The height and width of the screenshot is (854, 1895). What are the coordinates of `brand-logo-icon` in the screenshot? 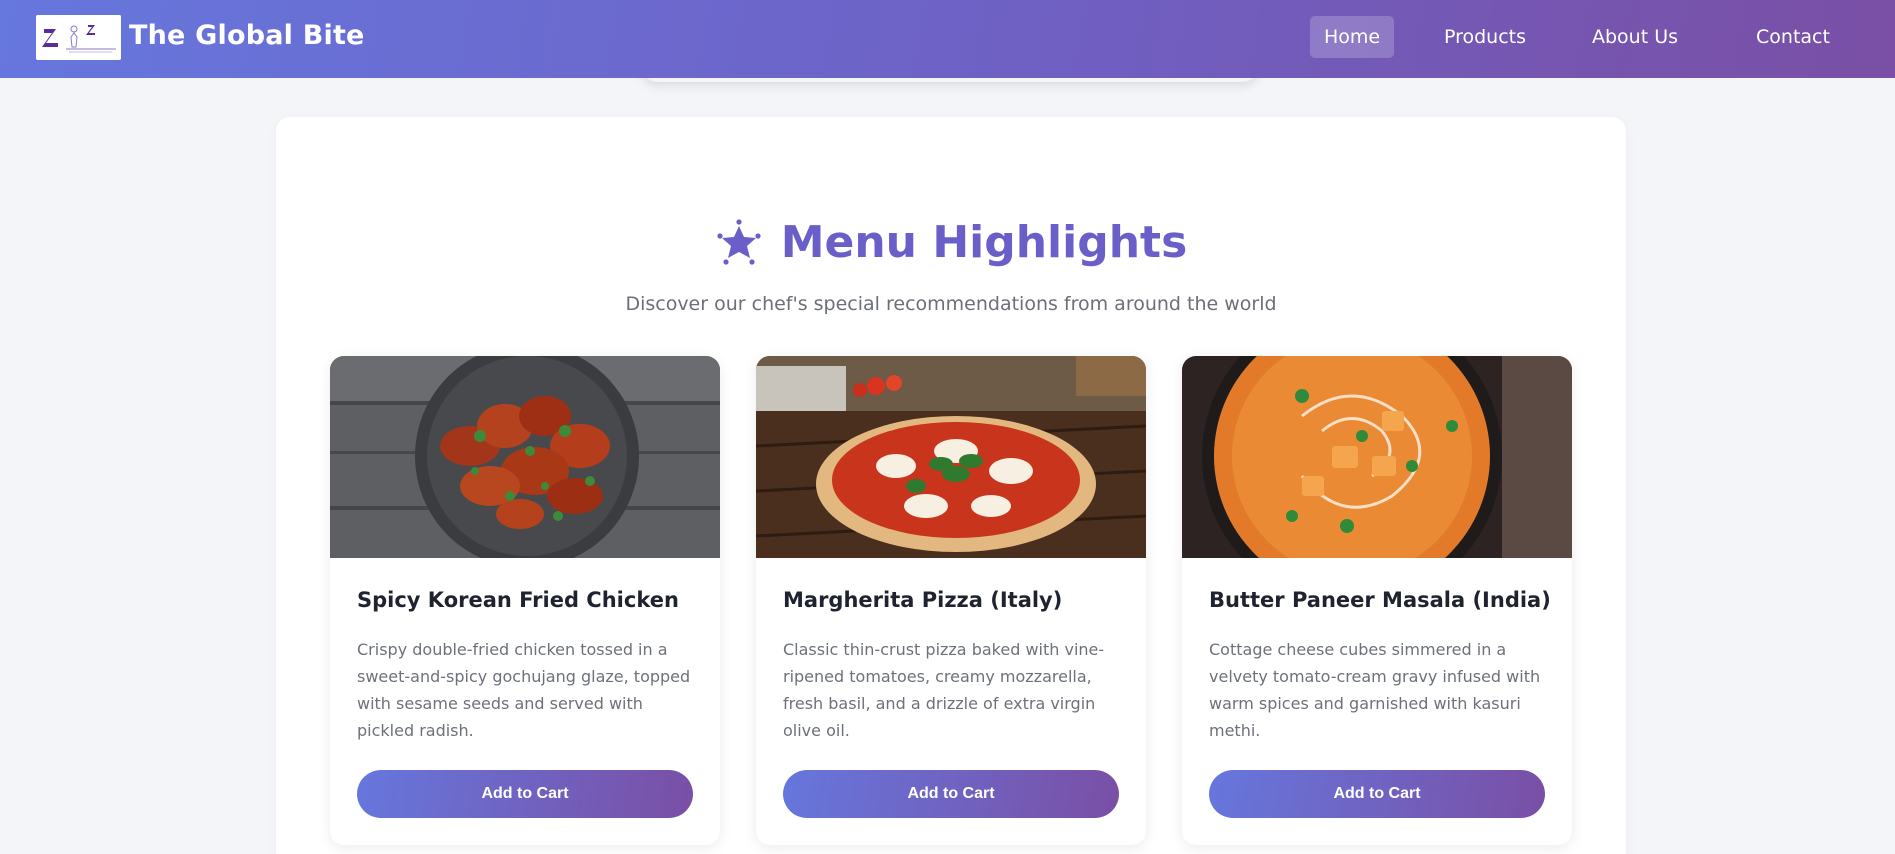 It's located at (78, 37).